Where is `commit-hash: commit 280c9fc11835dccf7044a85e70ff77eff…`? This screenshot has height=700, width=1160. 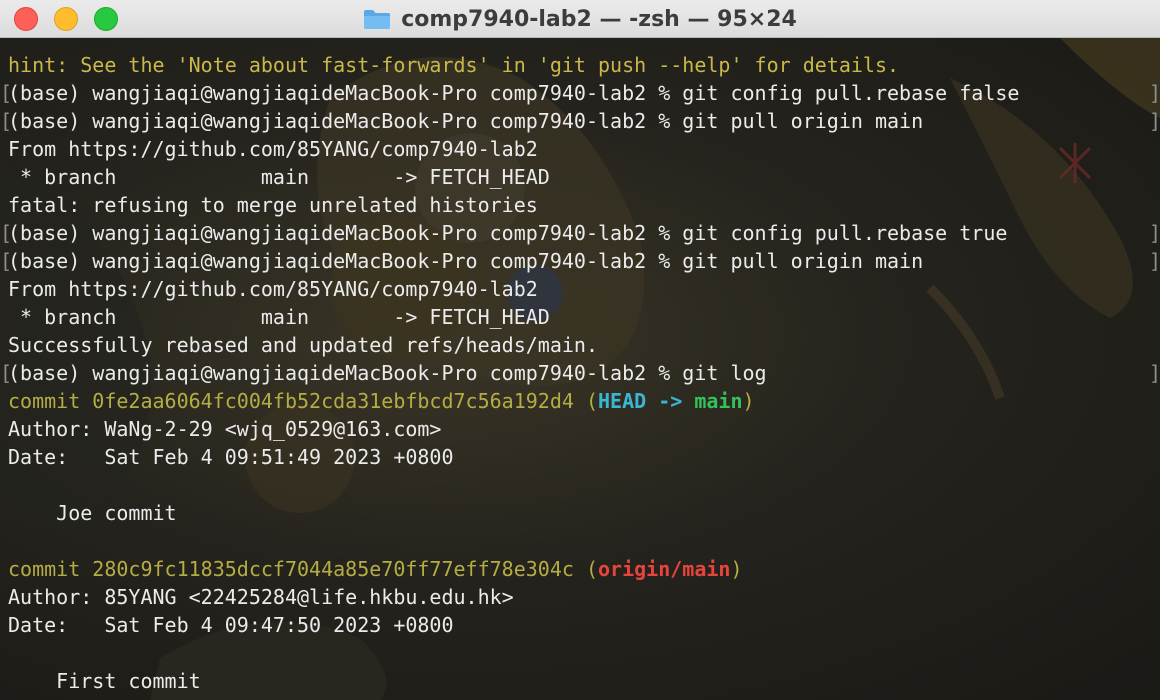
commit-hash: commit 280c9fc11835dccf7044a85e70ff77eff… is located at coordinates (303, 569).